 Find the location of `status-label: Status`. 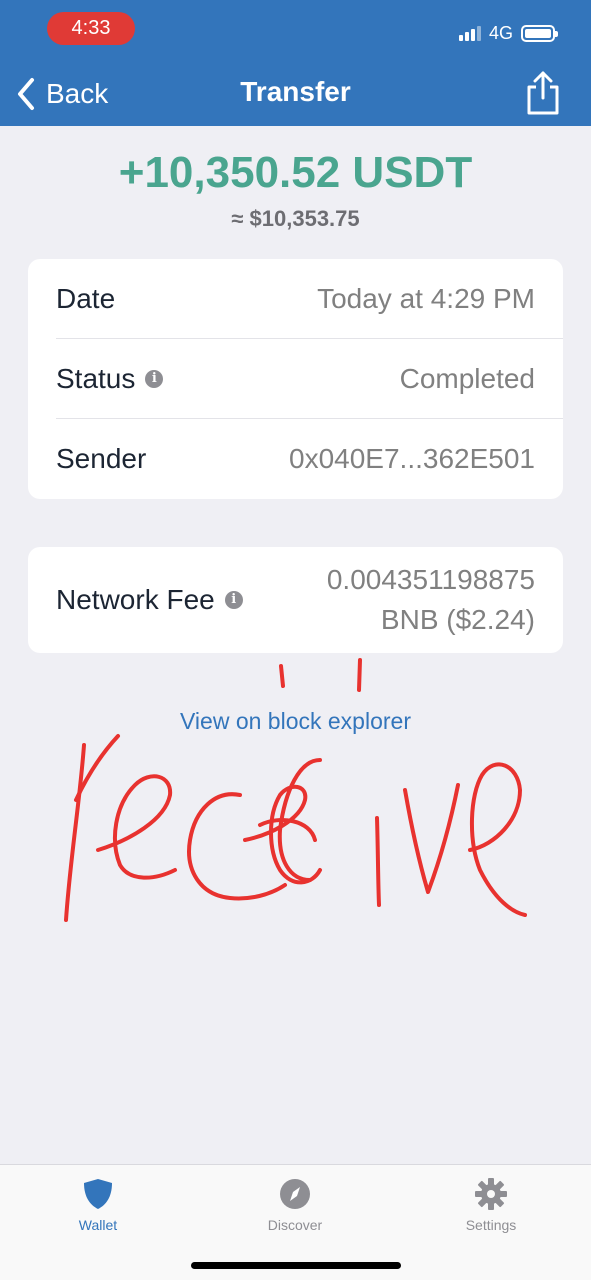

status-label: Status is located at coordinates (96, 378).